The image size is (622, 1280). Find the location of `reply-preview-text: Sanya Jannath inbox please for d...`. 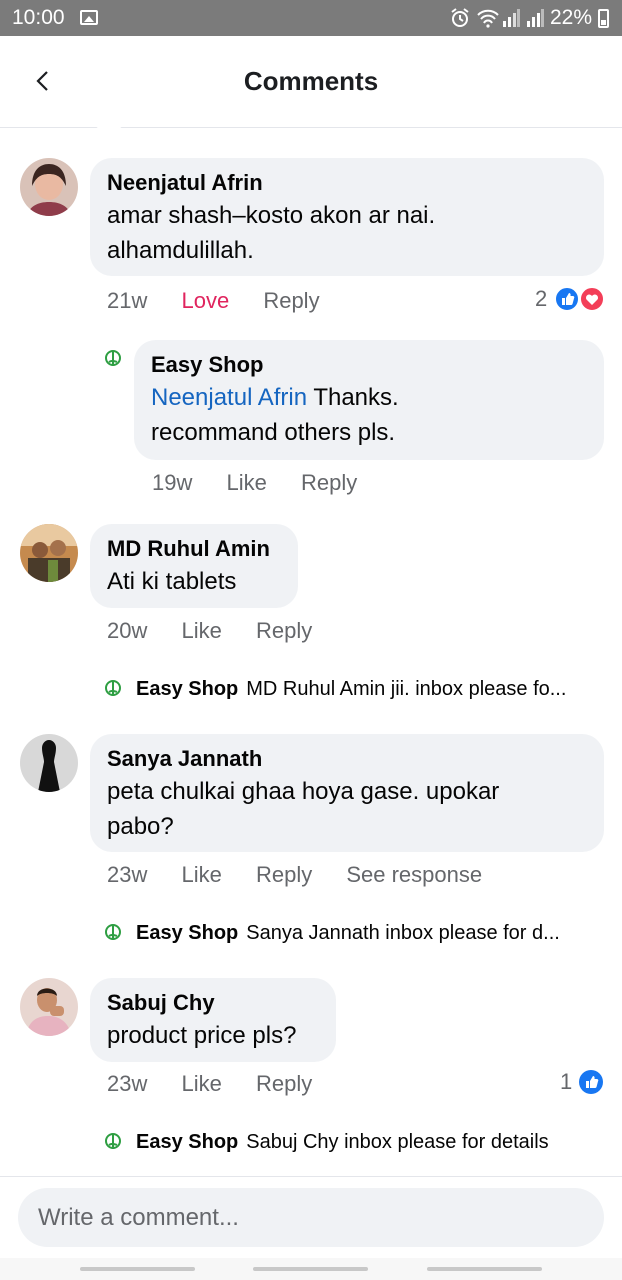

reply-preview-text: Sanya Jannath inbox please for d... is located at coordinates (403, 933).